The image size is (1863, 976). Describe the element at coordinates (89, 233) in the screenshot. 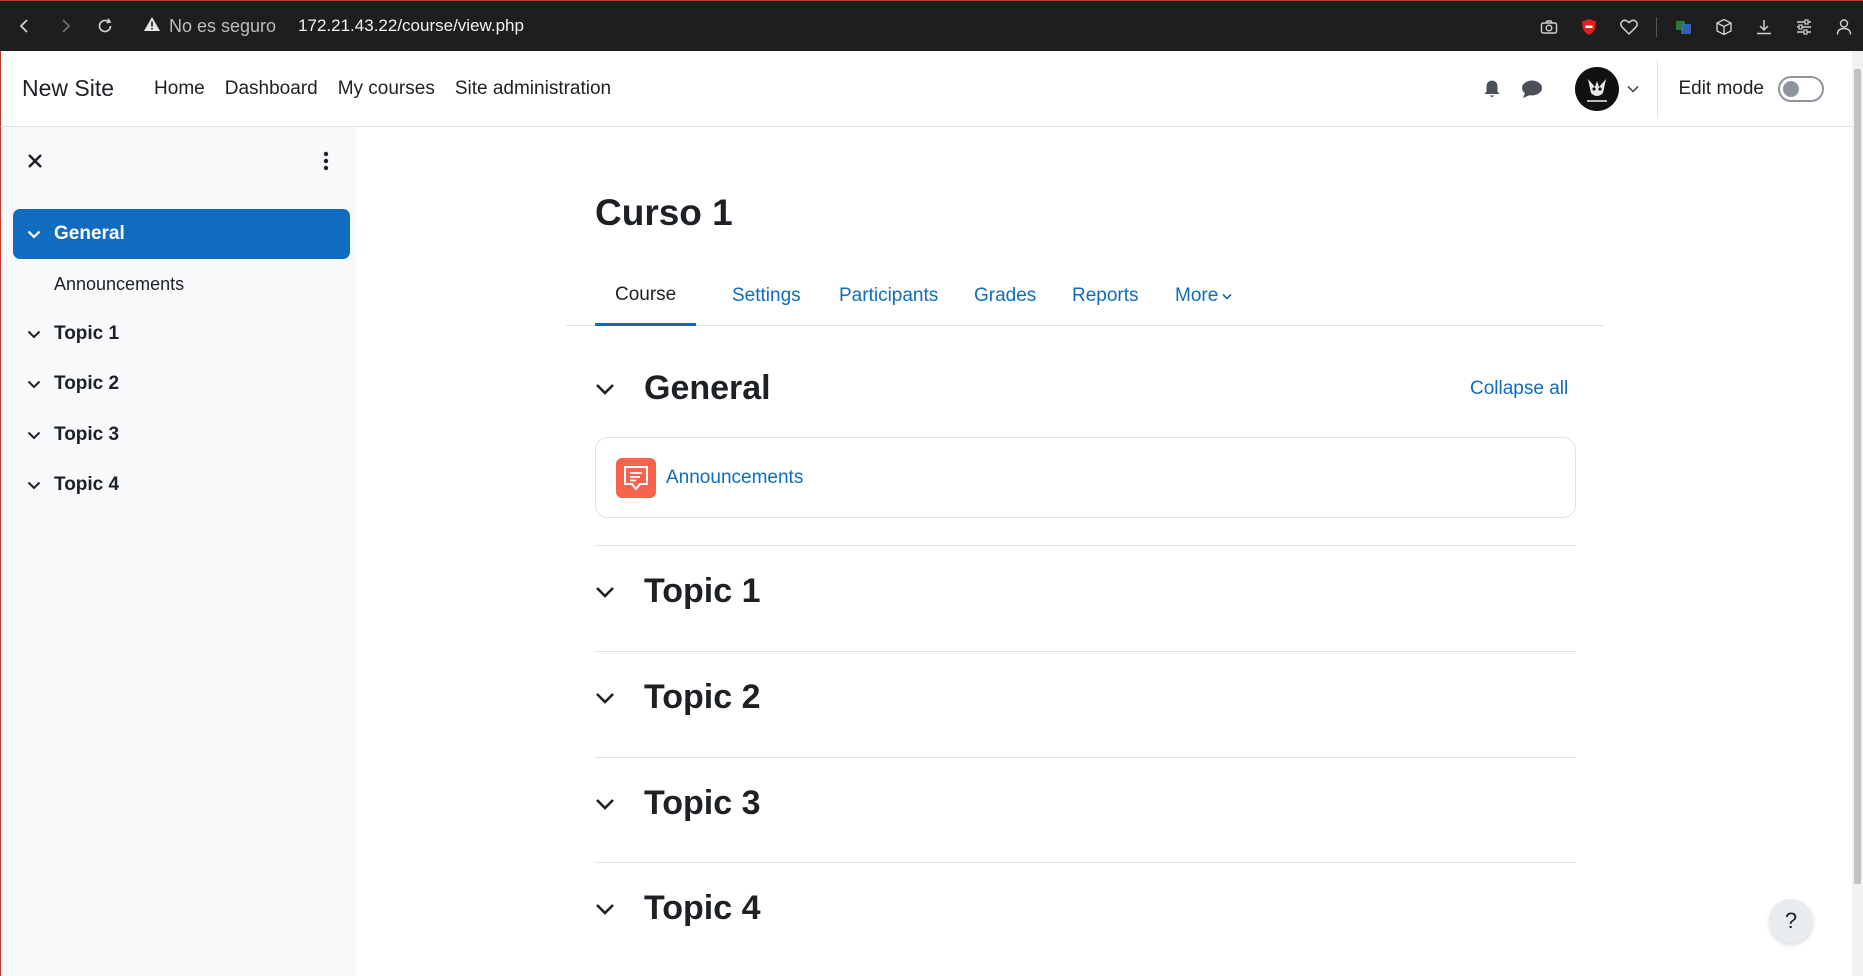

I see `section-label: General` at that location.